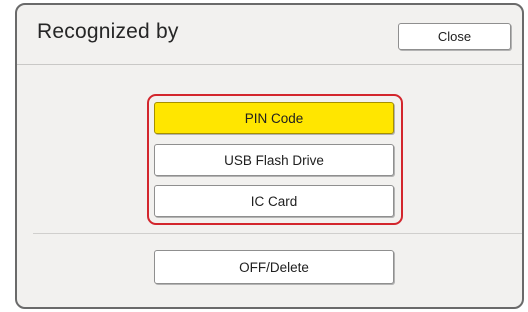 This screenshot has width=528, height=312. What do you see at coordinates (274, 118) in the screenshot?
I see `pin-code-button: PIN Code` at bounding box center [274, 118].